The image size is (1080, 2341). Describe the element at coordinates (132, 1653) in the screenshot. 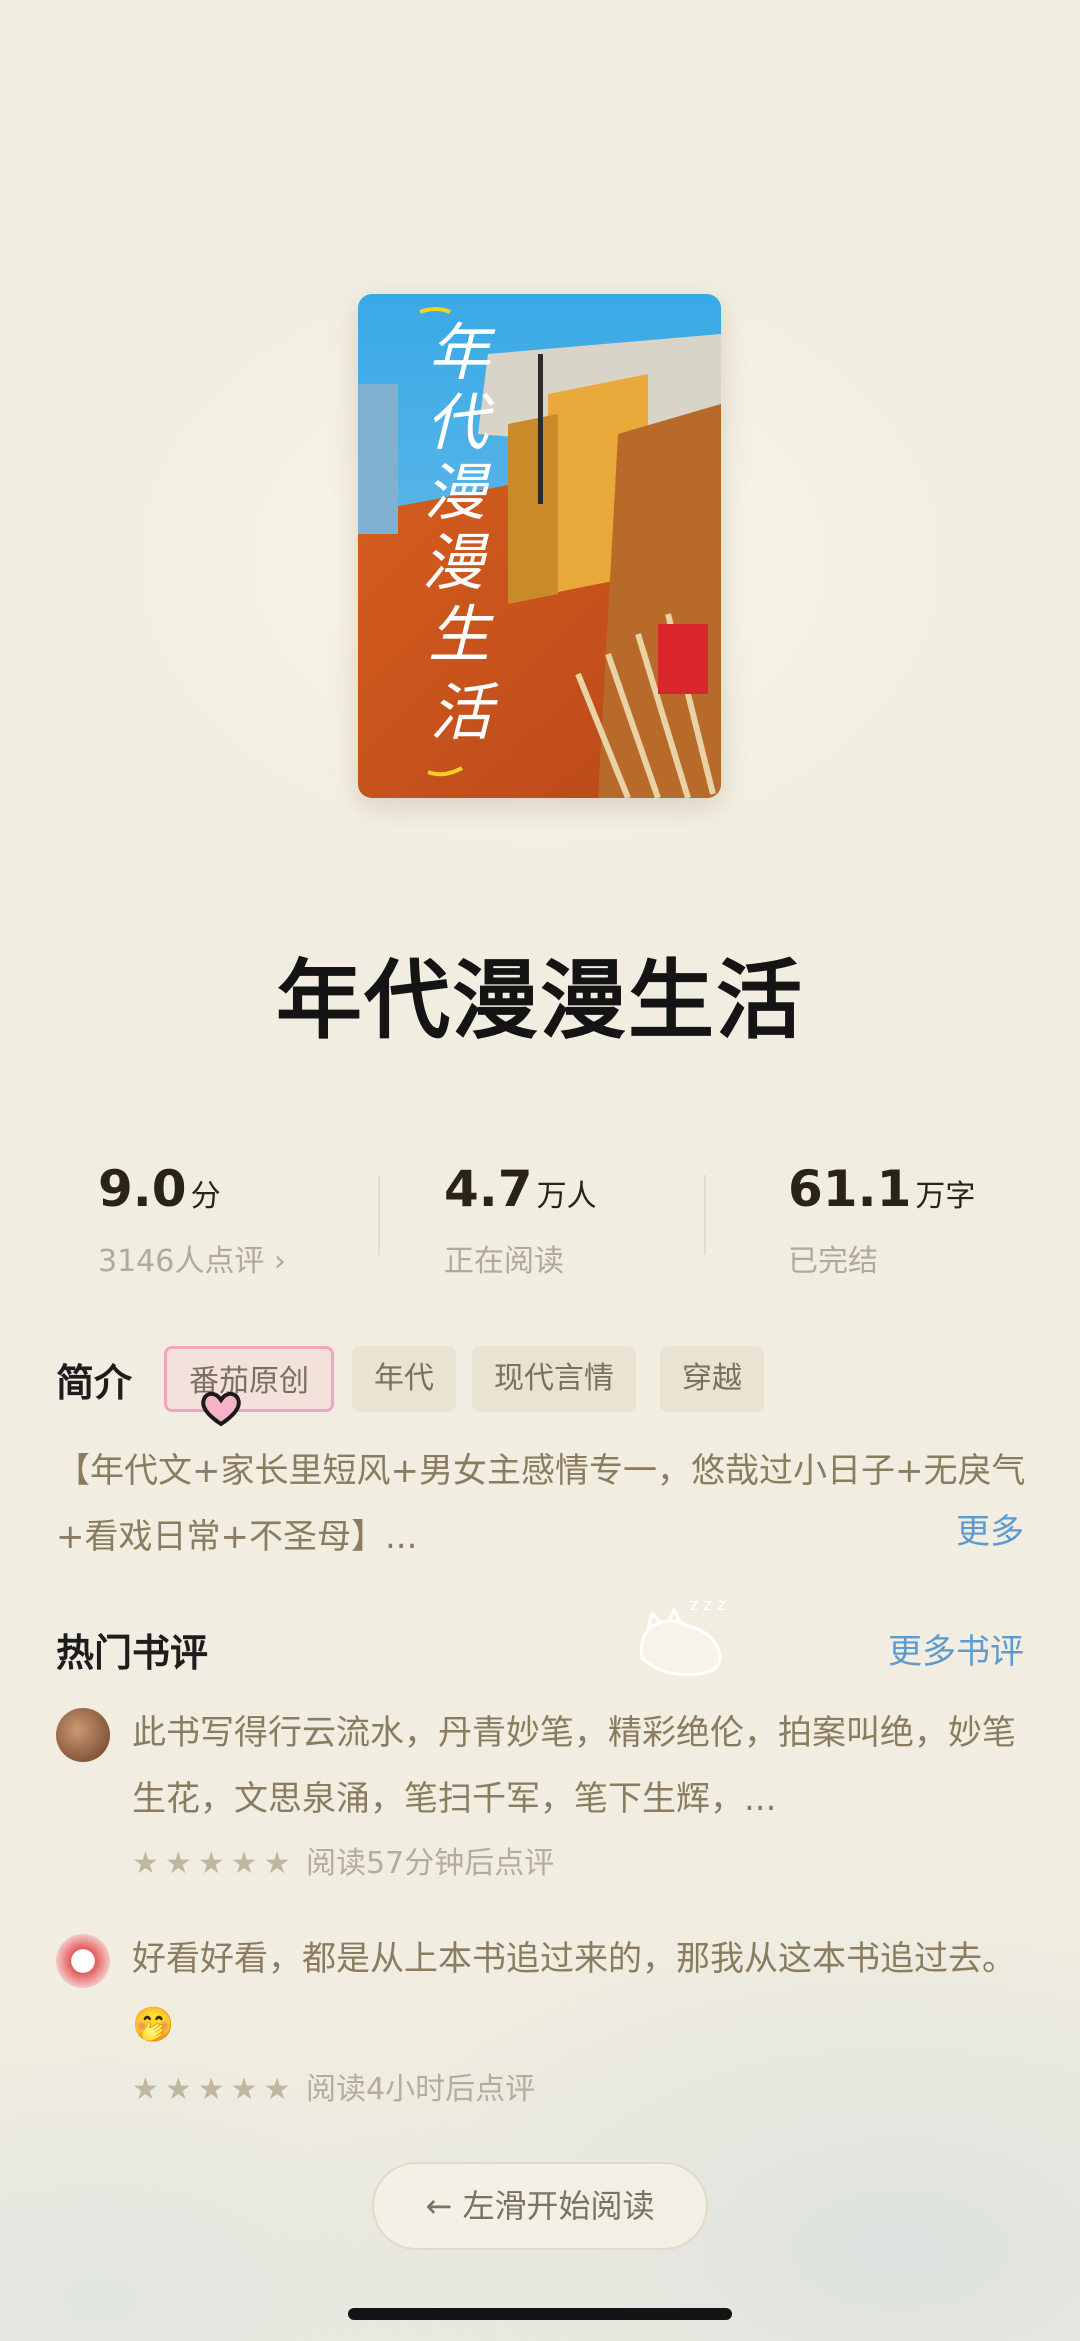

I see `reviews-label: 热门书评` at that location.